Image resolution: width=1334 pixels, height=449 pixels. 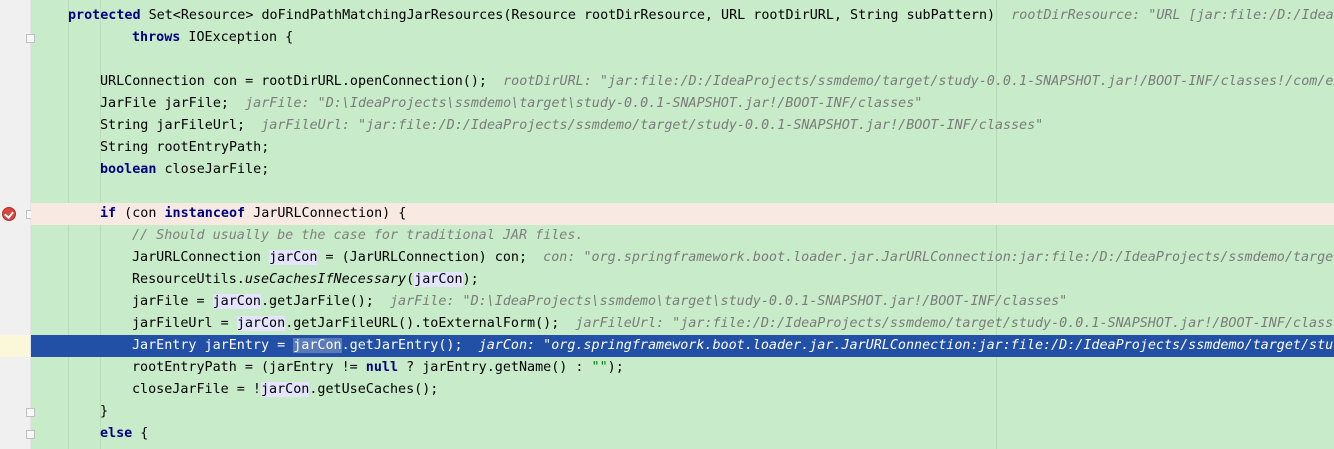 I want to click on code-text: = (JarURLConnection) con;, so click(x=422, y=257).